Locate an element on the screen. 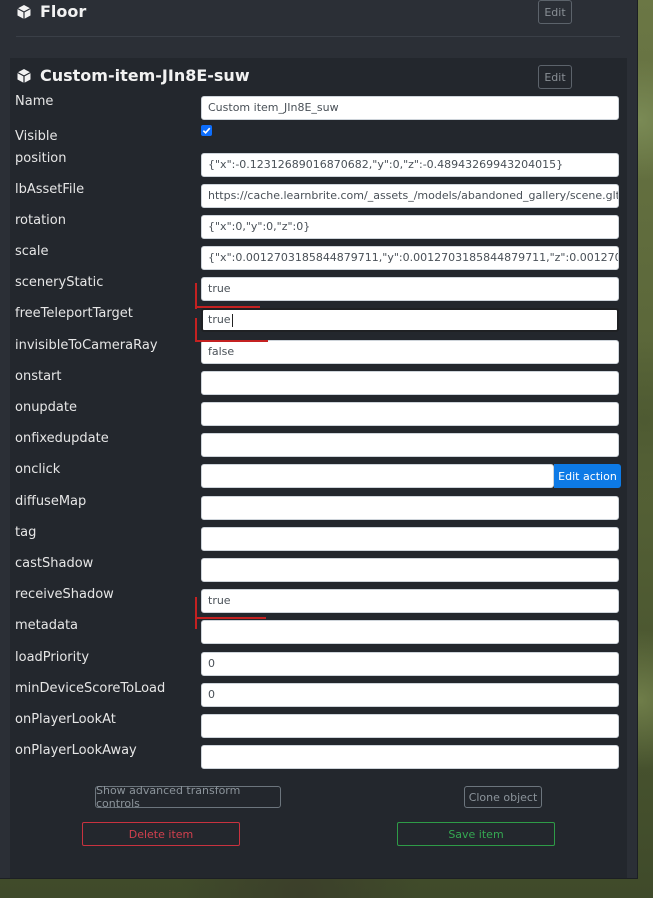 The width and height of the screenshot is (653, 898). row-diffusemap: diffuseMap is located at coordinates (318, 507).